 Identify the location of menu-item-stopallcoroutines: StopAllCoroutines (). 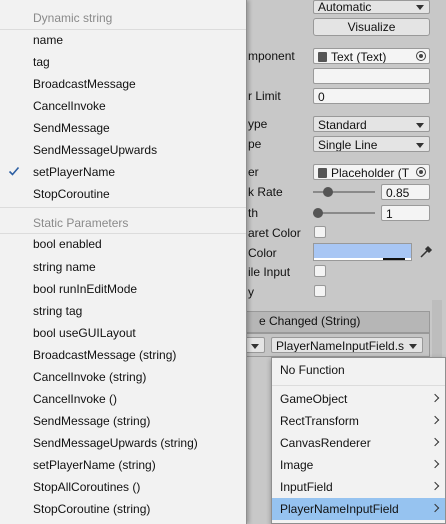
(123, 487).